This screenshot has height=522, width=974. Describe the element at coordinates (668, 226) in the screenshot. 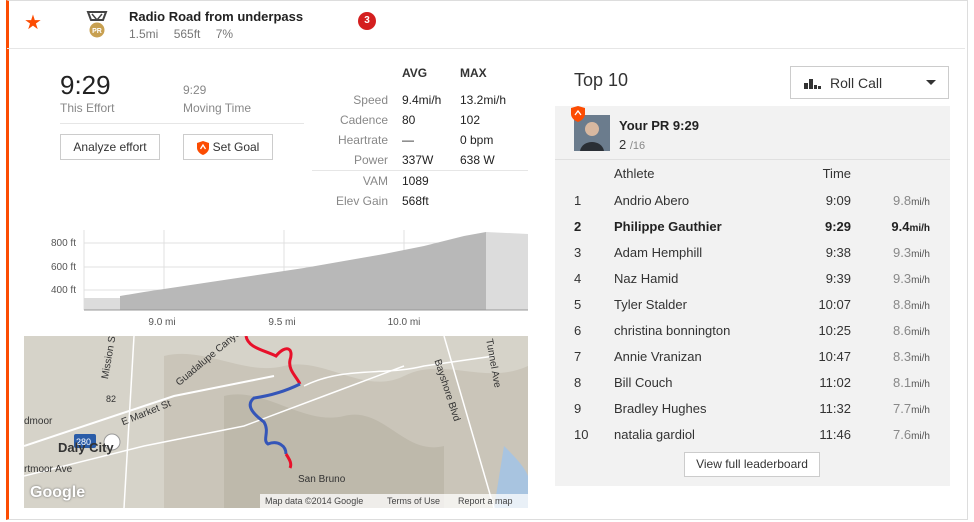

I see `athlete-name: Philippe Gauthier` at that location.